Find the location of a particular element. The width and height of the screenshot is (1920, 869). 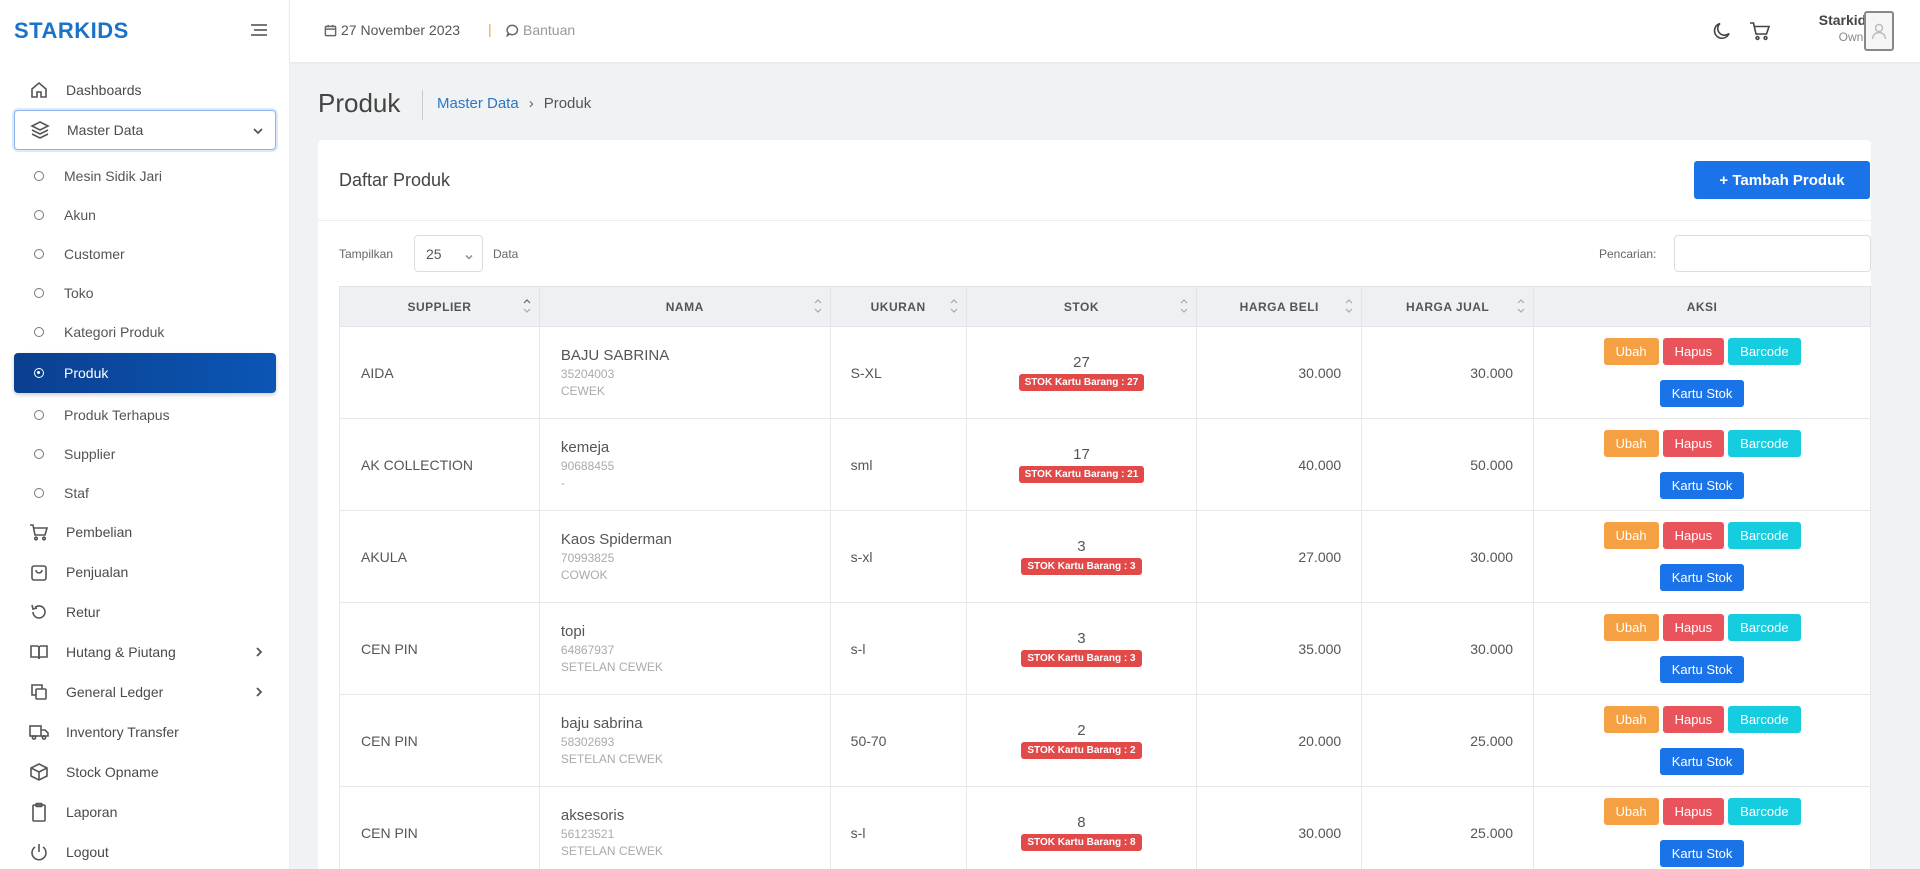

sidebar-subitem-staf: Staf is located at coordinates (145, 492).